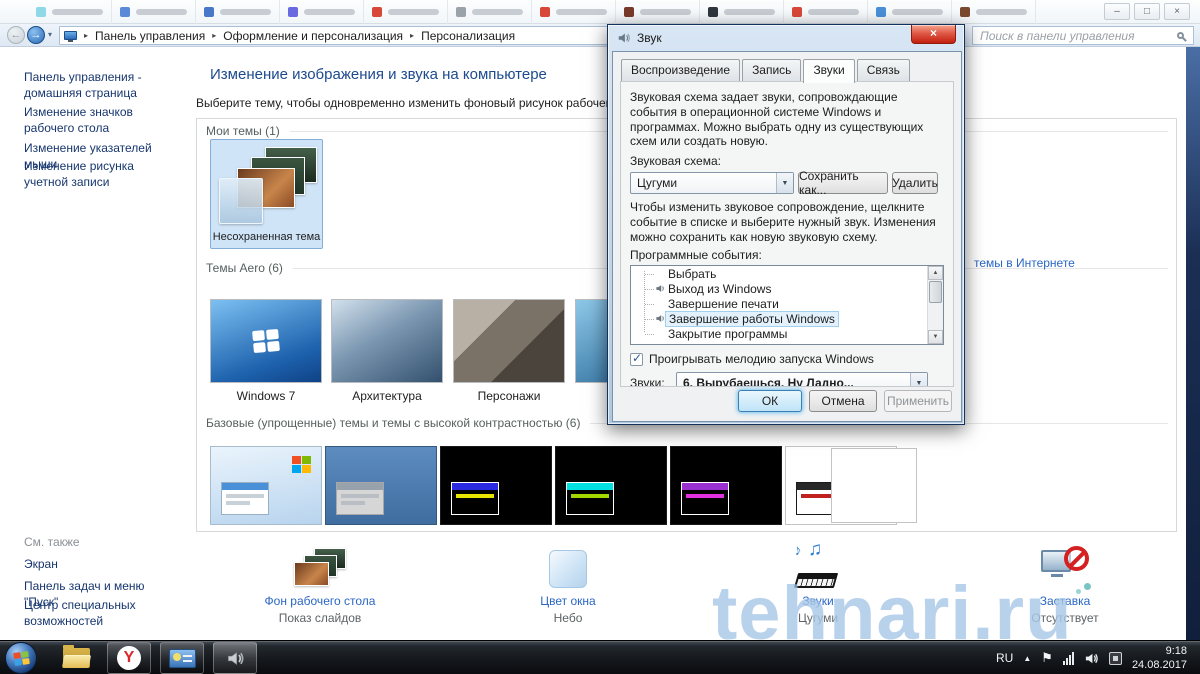 This screenshot has height=674, width=1200. What do you see at coordinates (568, 590) in the screenshot?
I see `setting-window-color: Цвет окна Небо` at bounding box center [568, 590].